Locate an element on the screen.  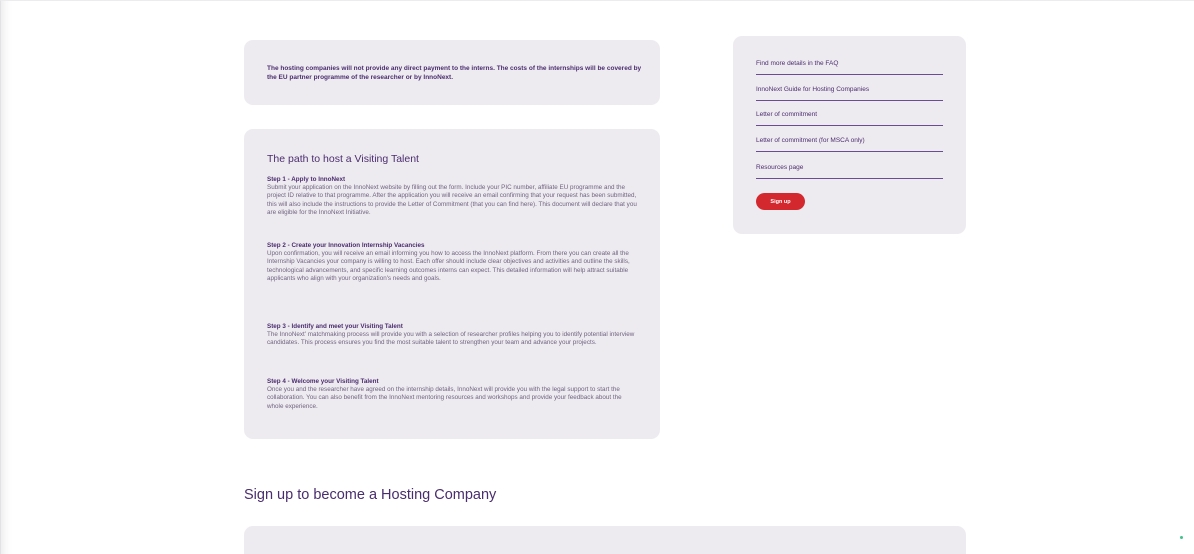
sign-up-button: Sign up is located at coordinates (780, 201).